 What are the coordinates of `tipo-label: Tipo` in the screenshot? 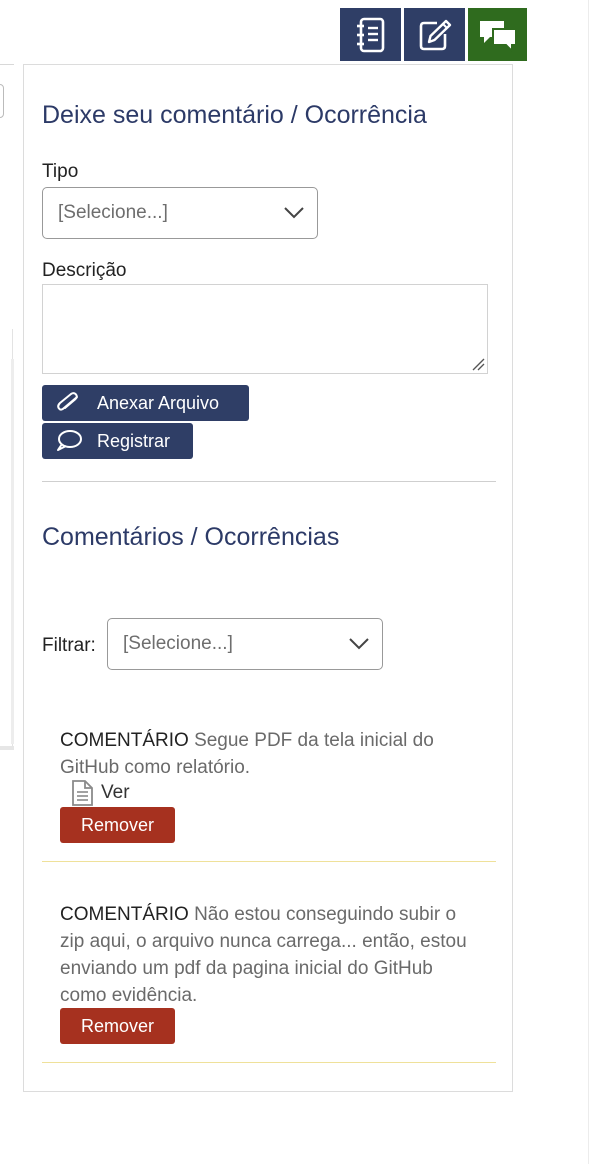 It's located at (60, 171).